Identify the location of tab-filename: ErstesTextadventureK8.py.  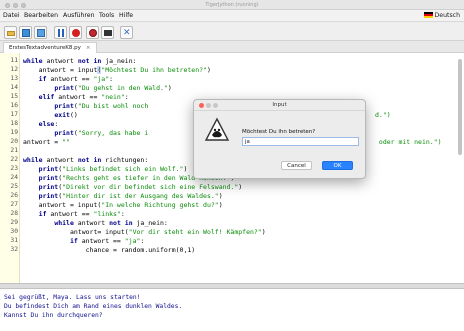
(45, 48).